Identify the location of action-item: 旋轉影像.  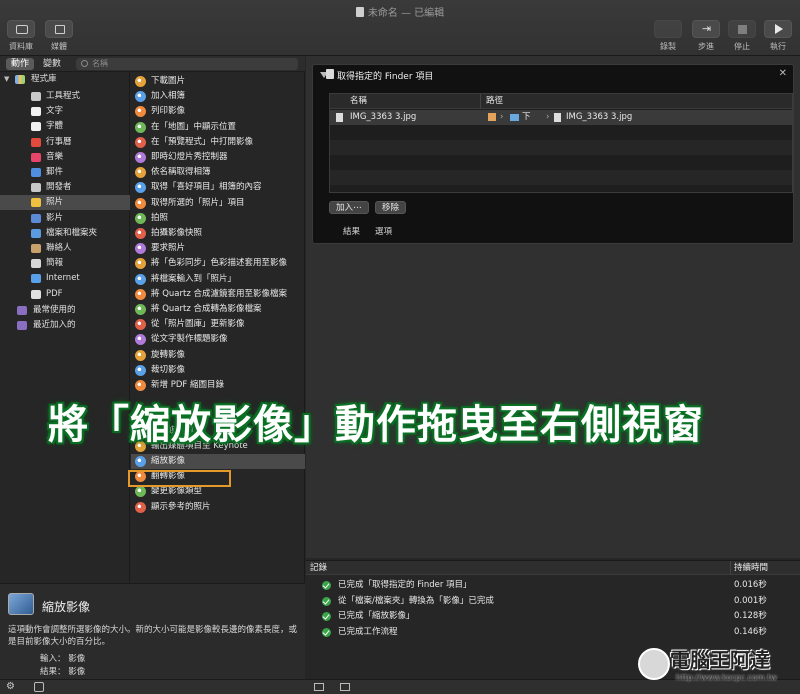
(218, 355).